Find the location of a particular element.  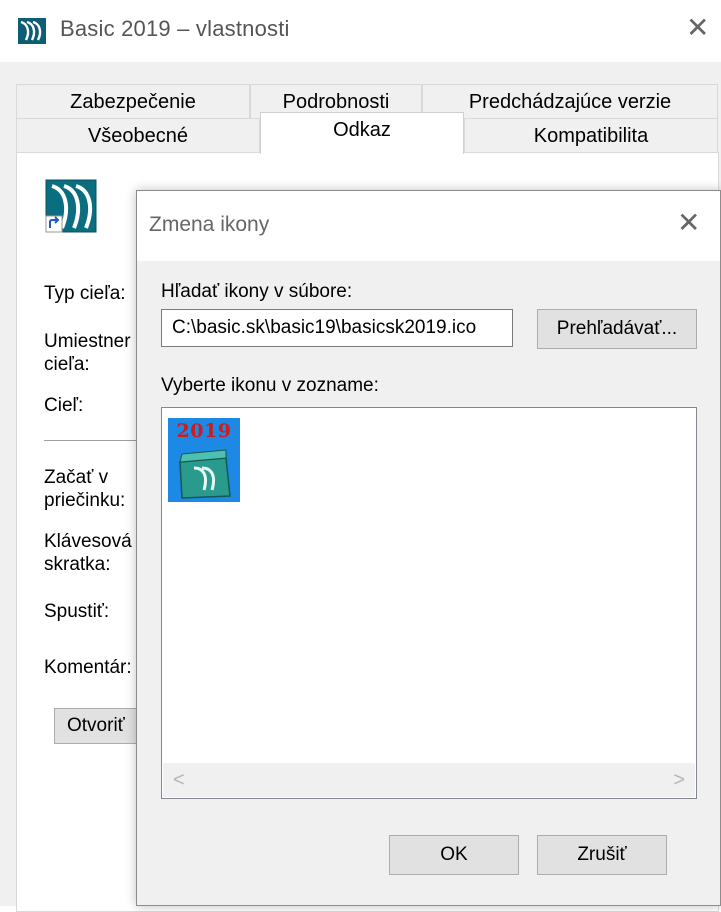

window-close-icon: ✕ is located at coordinates (697, 28).